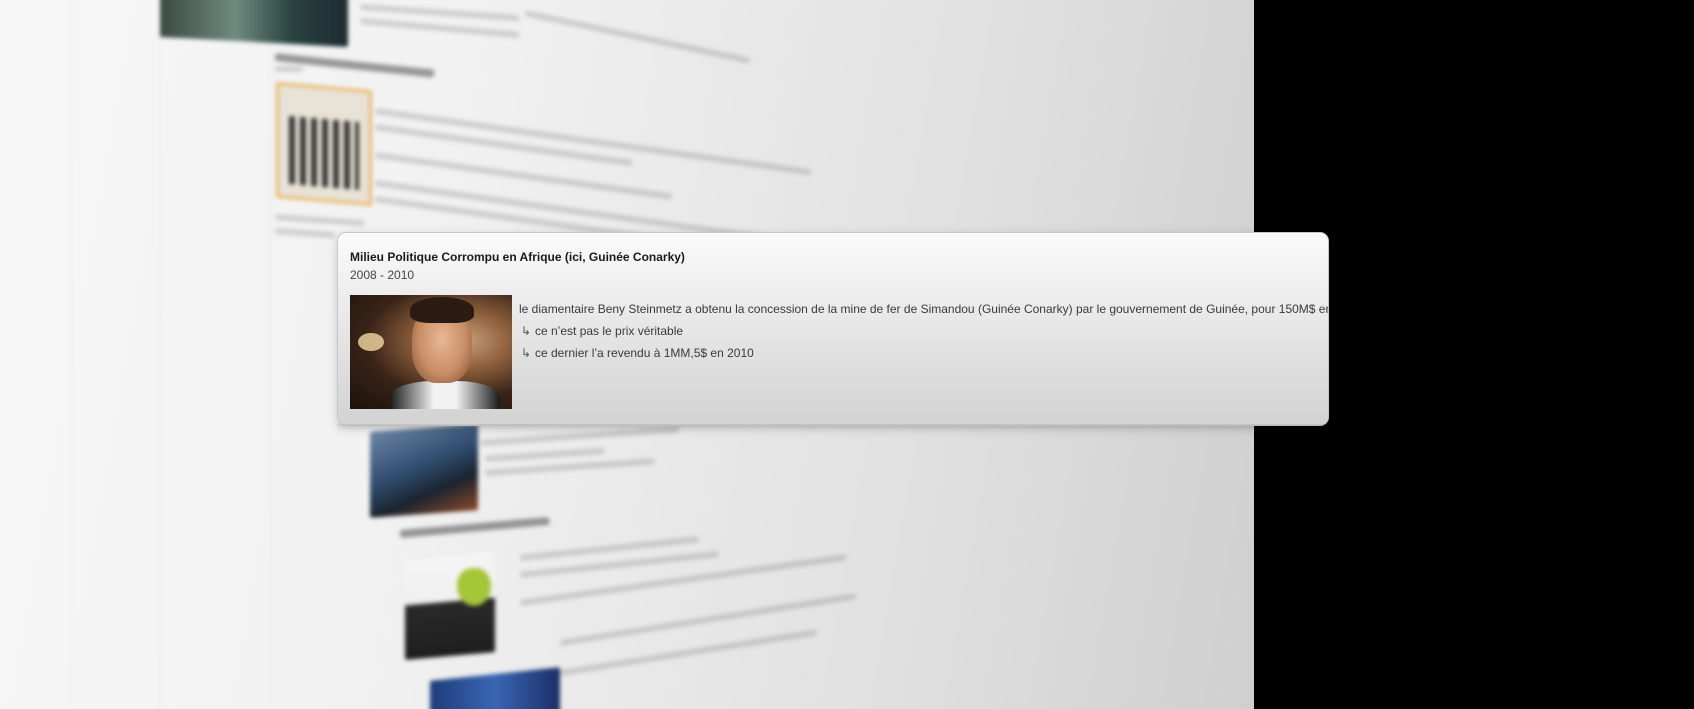 The height and width of the screenshot is (709, 1694). What do you see at coordinates (450, 606) in the screenshot?
I see `background-image-man` at bounding box center [450, 606].